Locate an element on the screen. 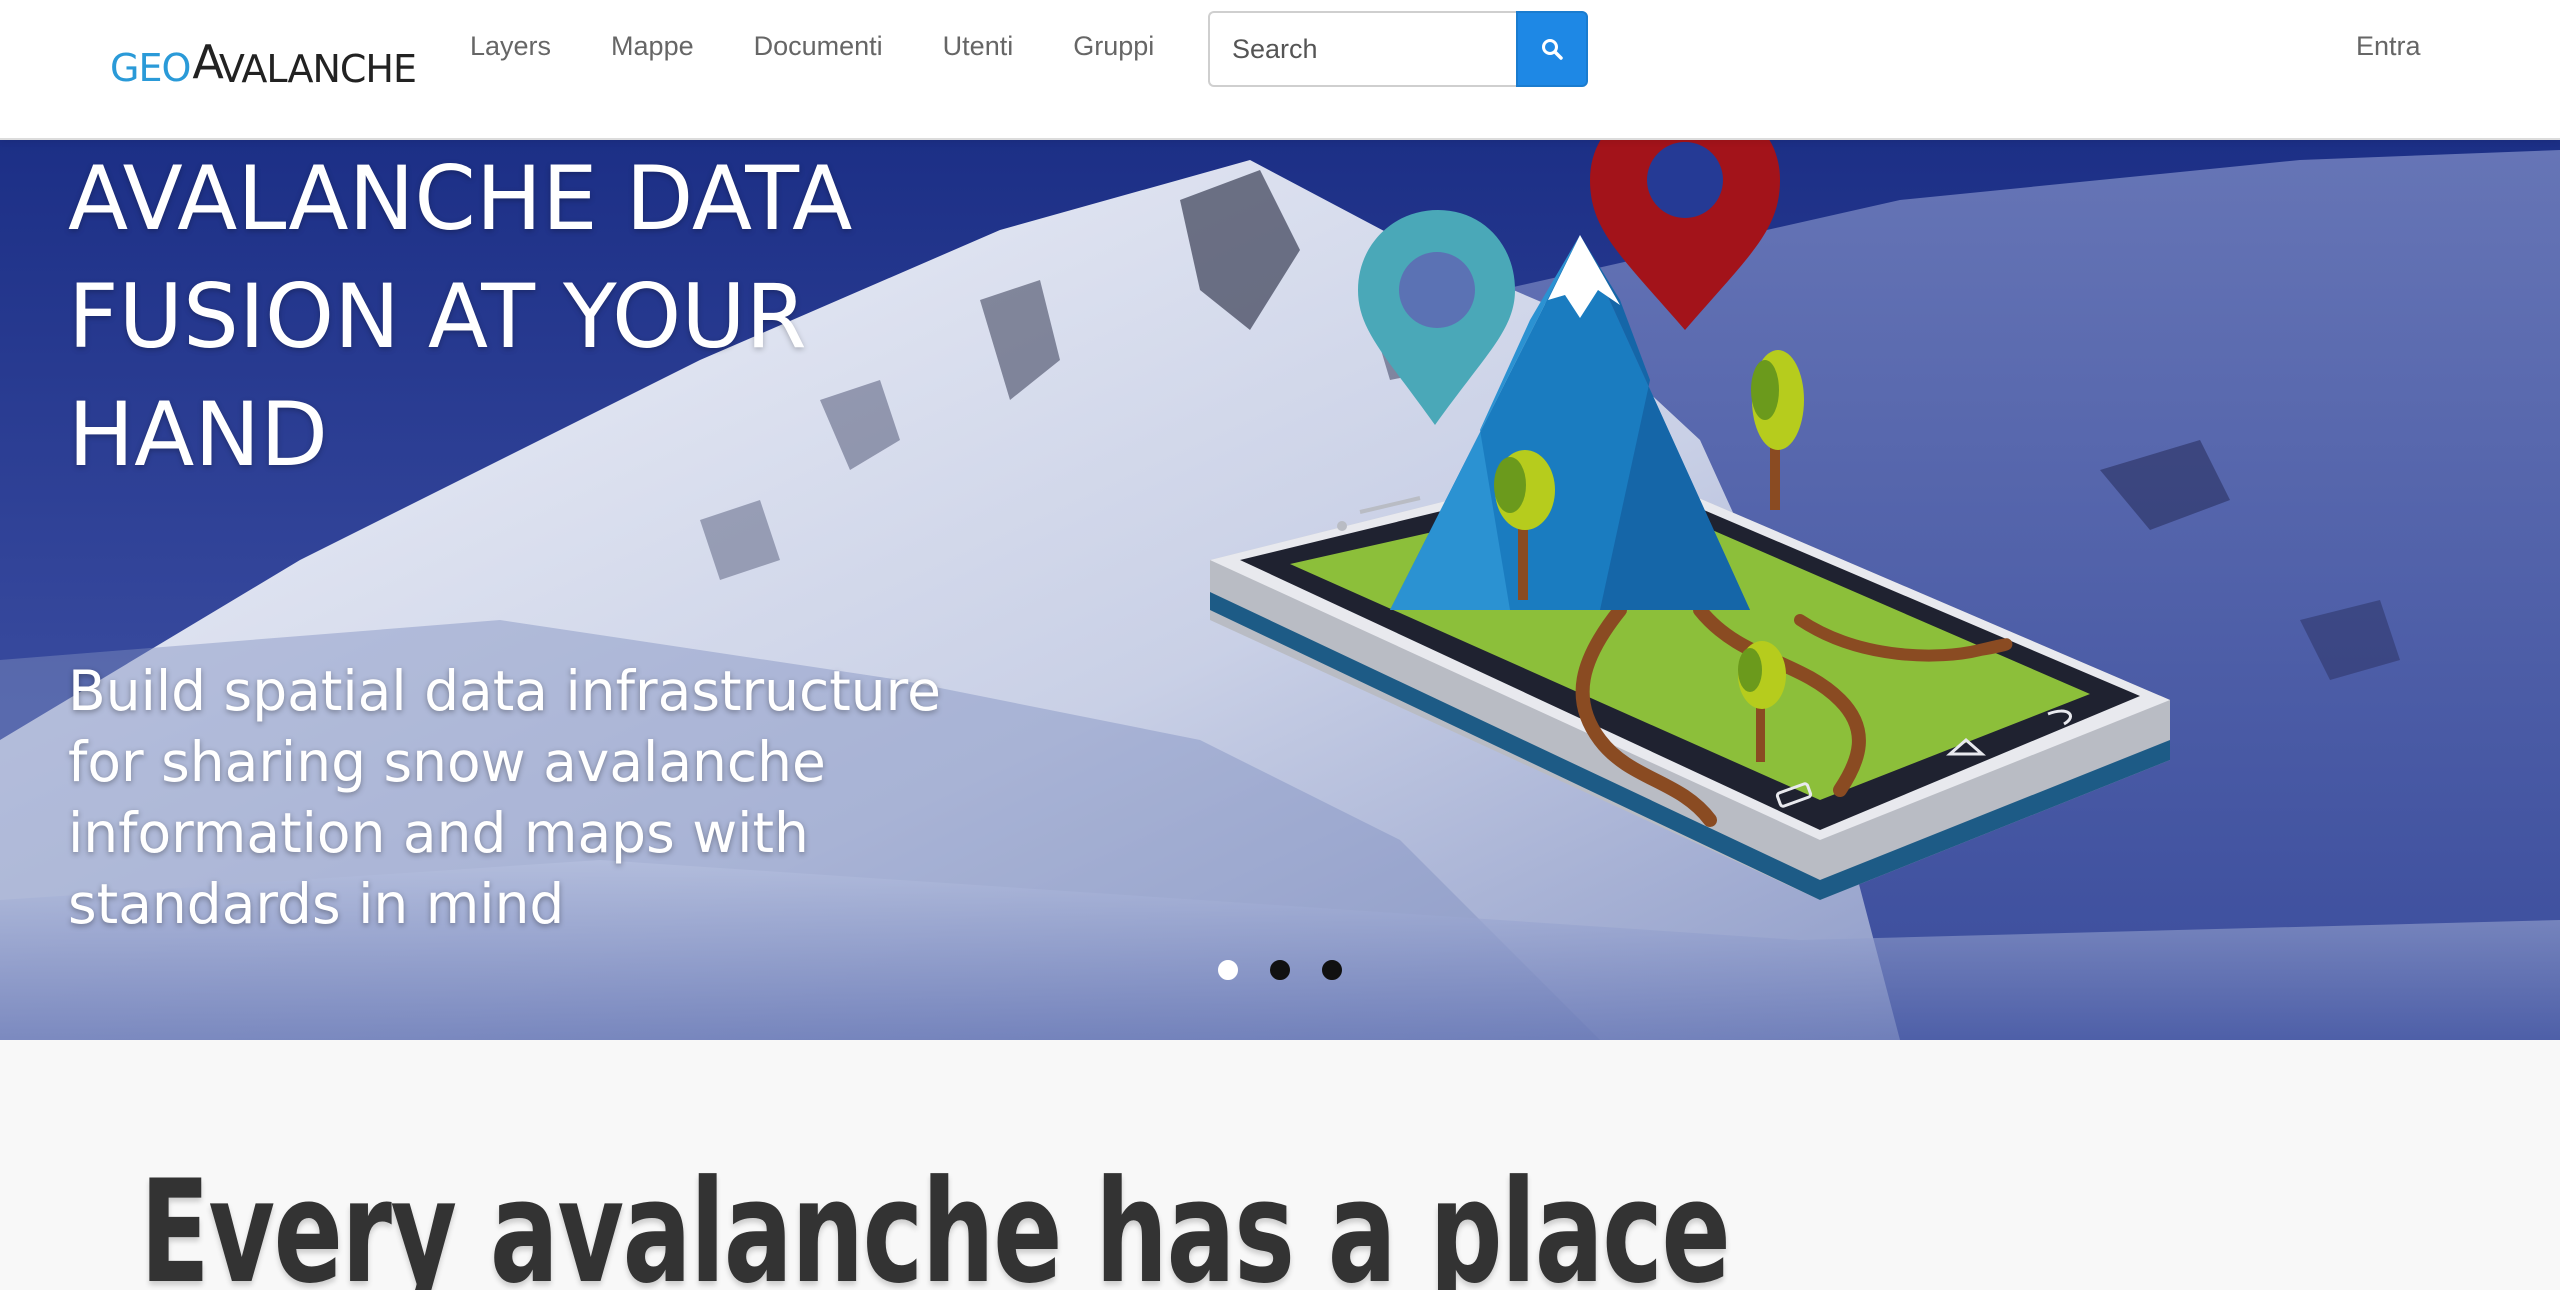  nav-link-mappe: Mappe is located at coordinates (652, 46).